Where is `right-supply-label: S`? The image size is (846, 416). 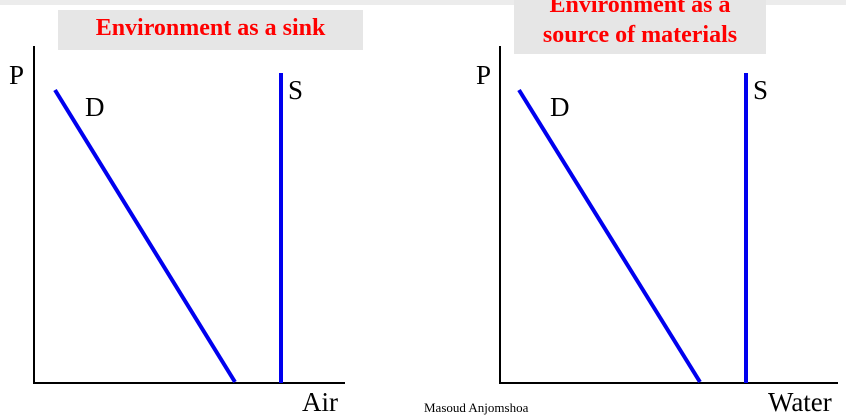 right-supply-label: S is located at coordinates (760, 90).